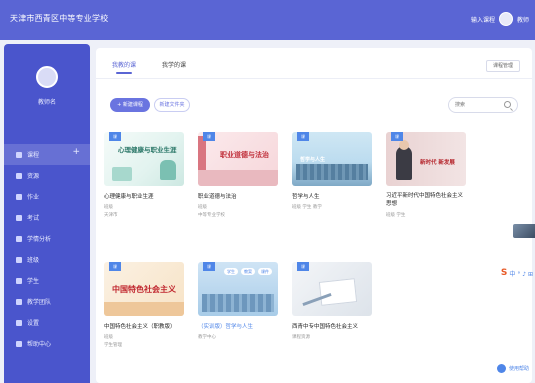  What do you see at coordinates (39, 302) in the screenshot?
I see `sidebar-item-label: 教学团队` at bounding box center [39, 302].